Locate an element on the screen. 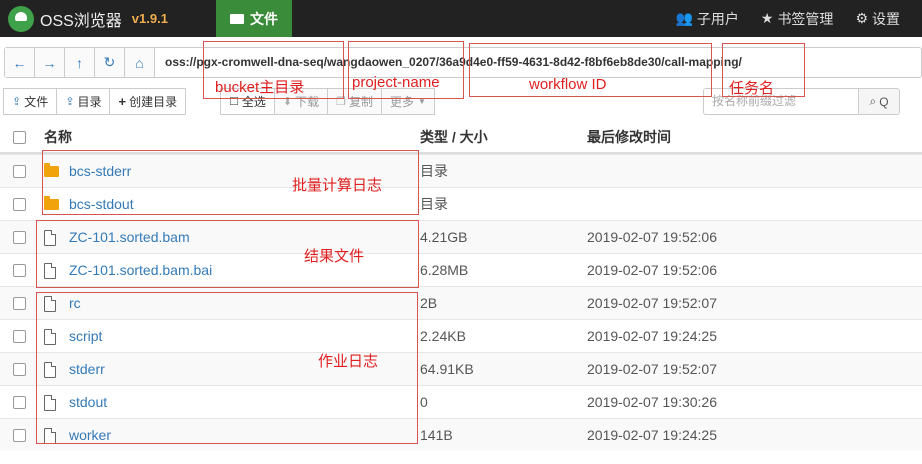 This screenshot has height=464, width=922. star-icon: ★ is located at coordinates (767, 18).